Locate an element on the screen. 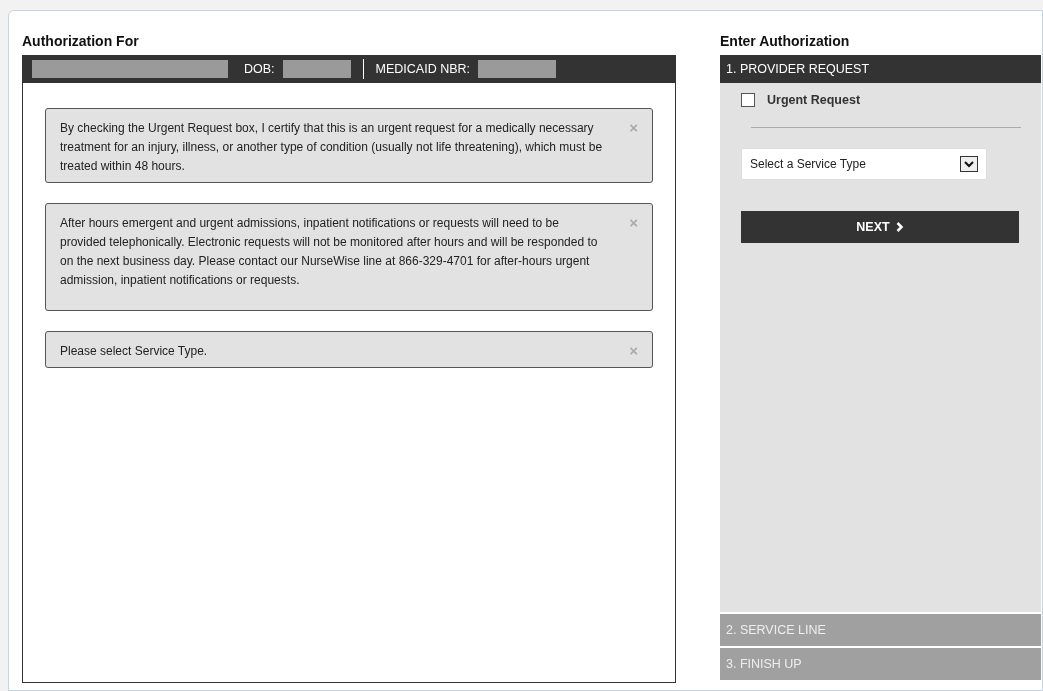 This screenshot has width=1043, height=691. section-title: Enter Authorization is located at coordinates (785, 41).